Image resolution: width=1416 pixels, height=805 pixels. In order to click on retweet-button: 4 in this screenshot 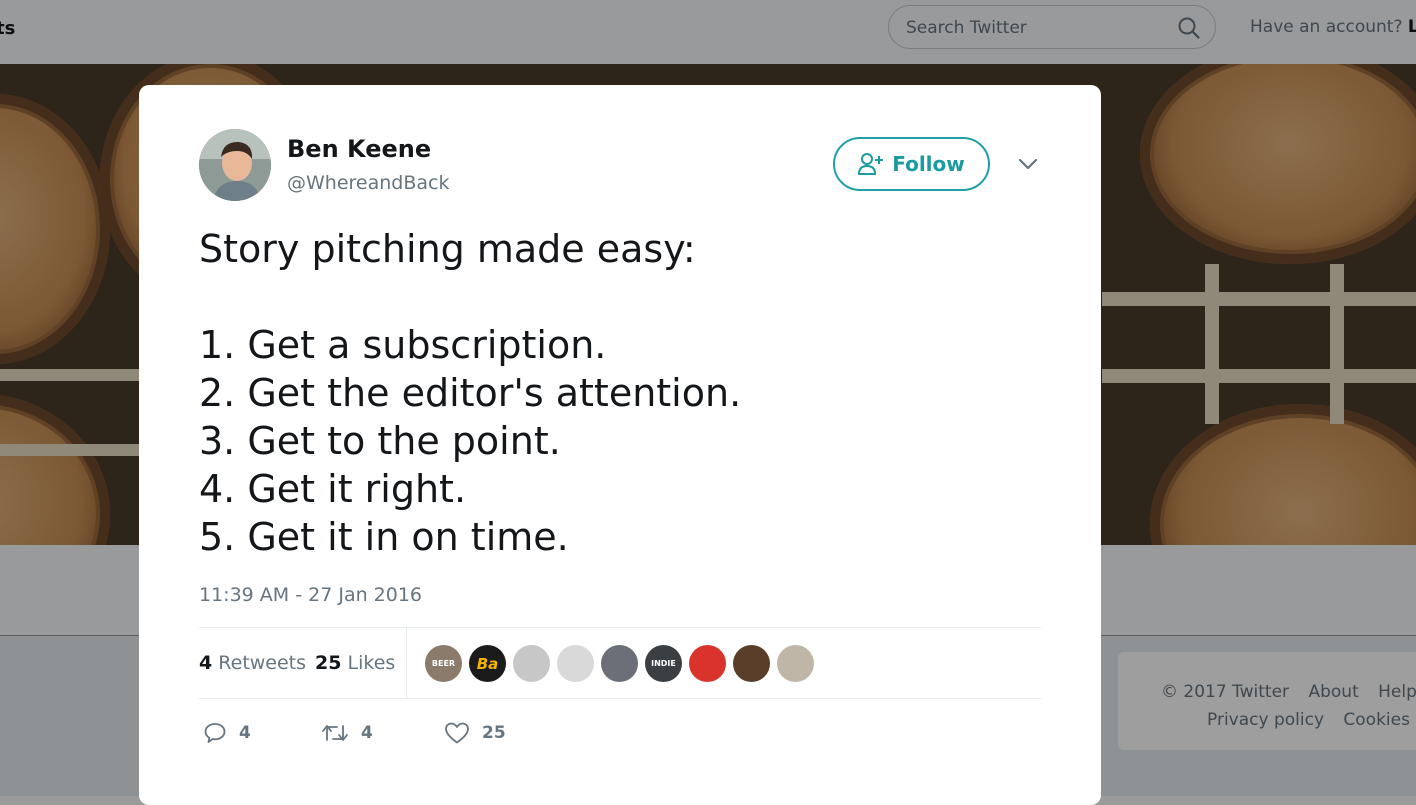, I will do `click(347, 733)`.